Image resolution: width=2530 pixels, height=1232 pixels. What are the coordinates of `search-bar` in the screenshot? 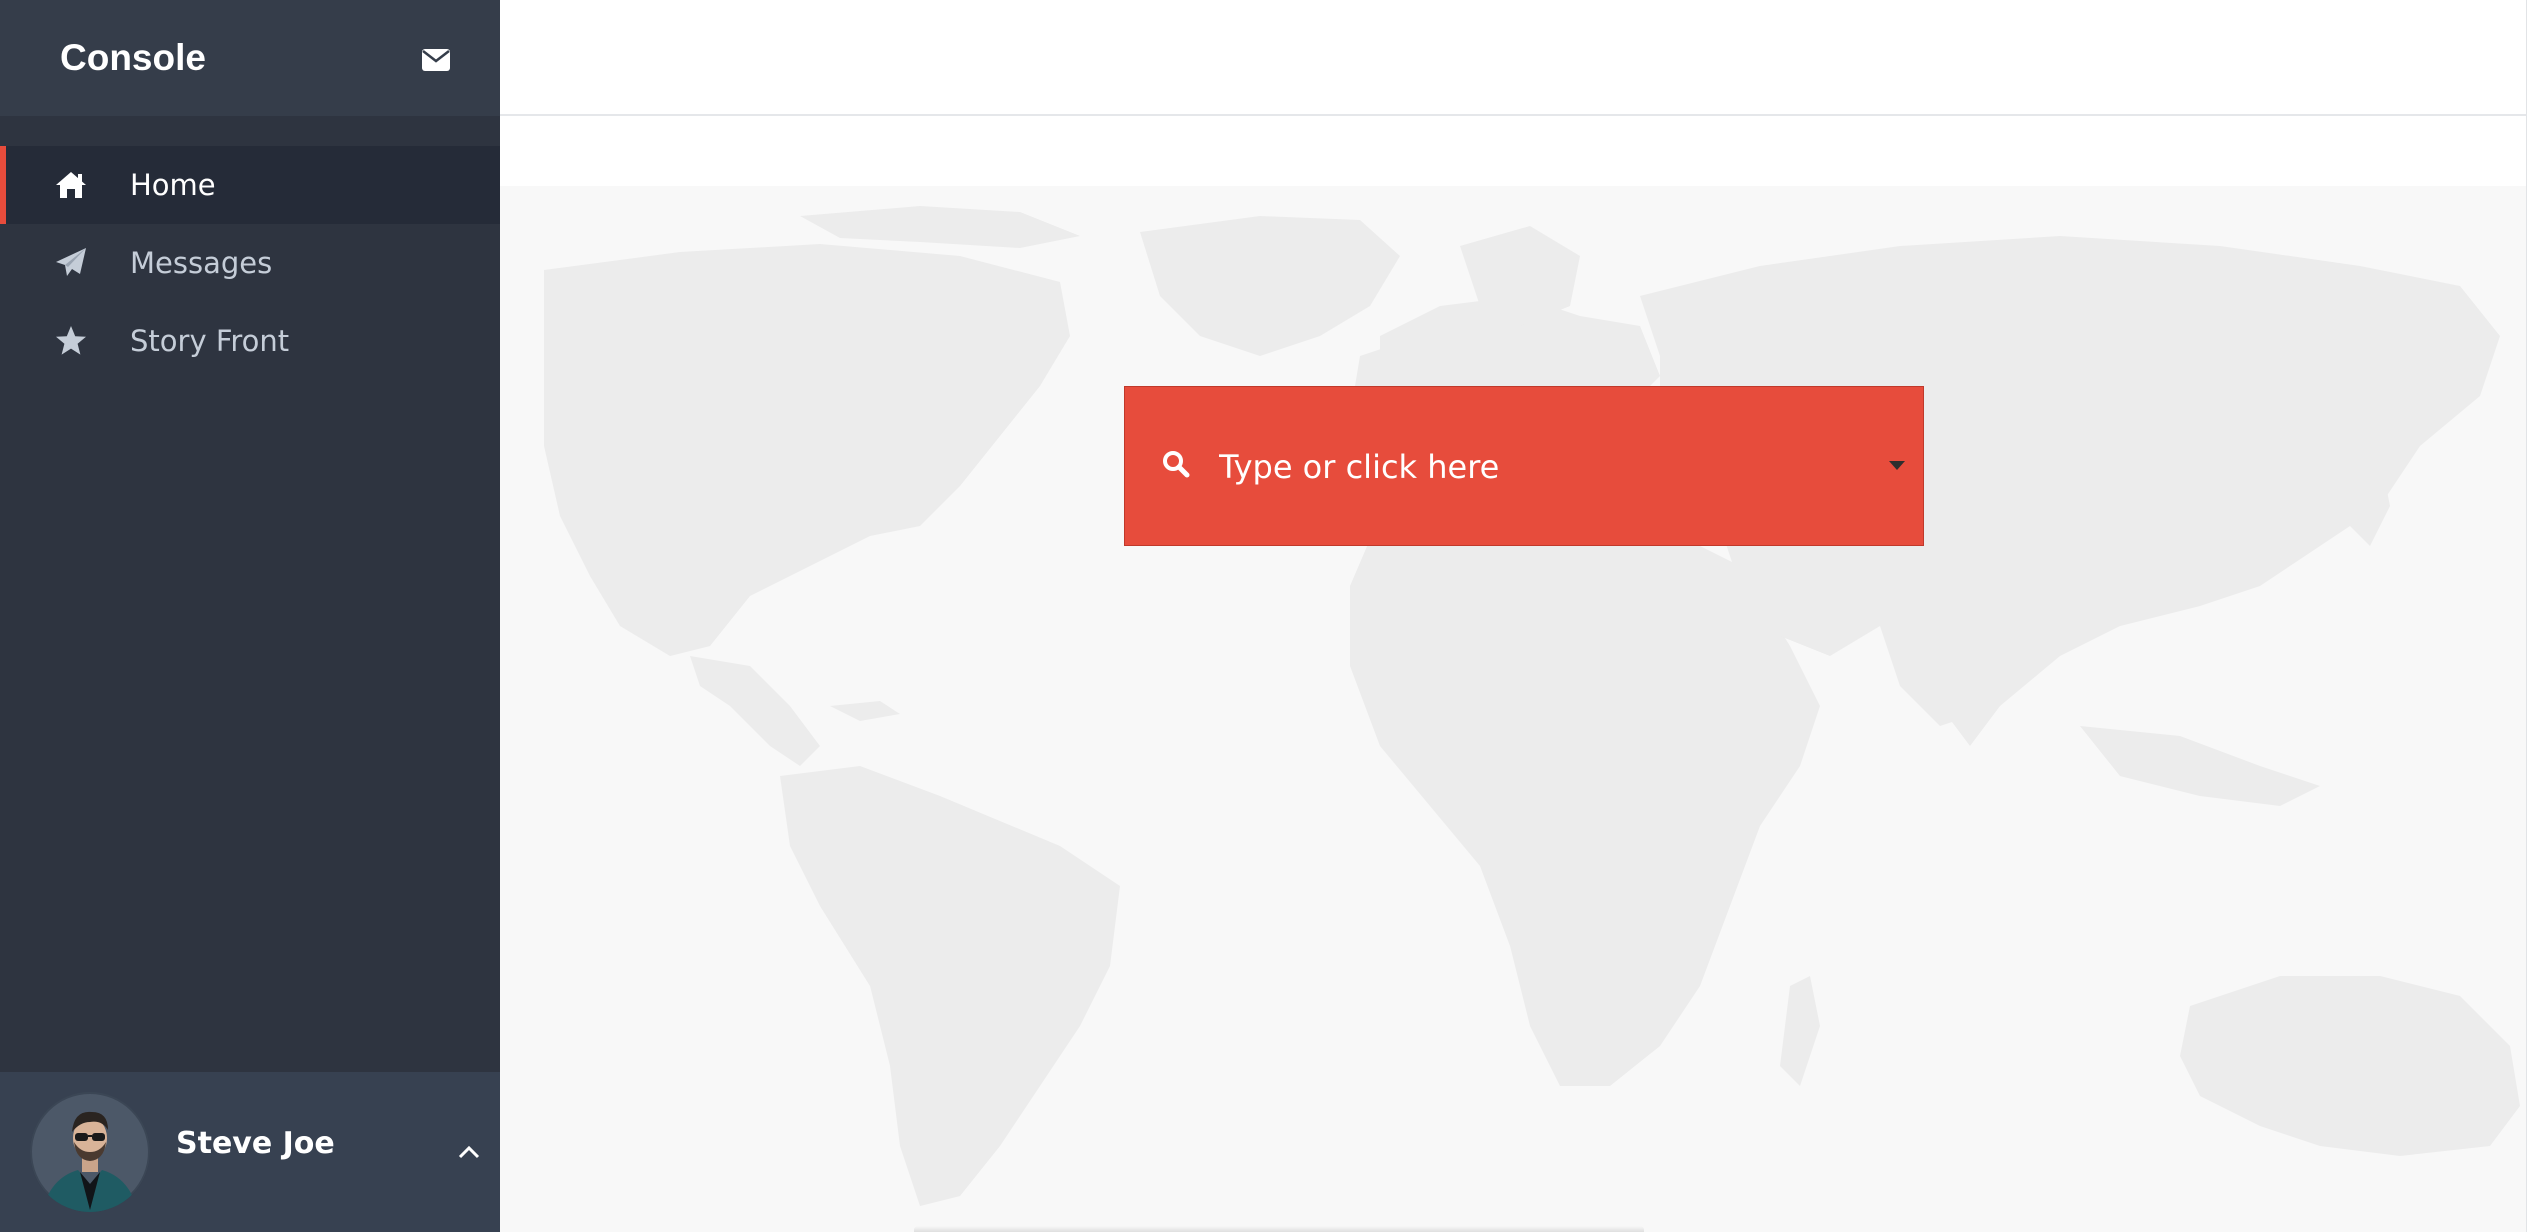 It's located at (1524, 466).